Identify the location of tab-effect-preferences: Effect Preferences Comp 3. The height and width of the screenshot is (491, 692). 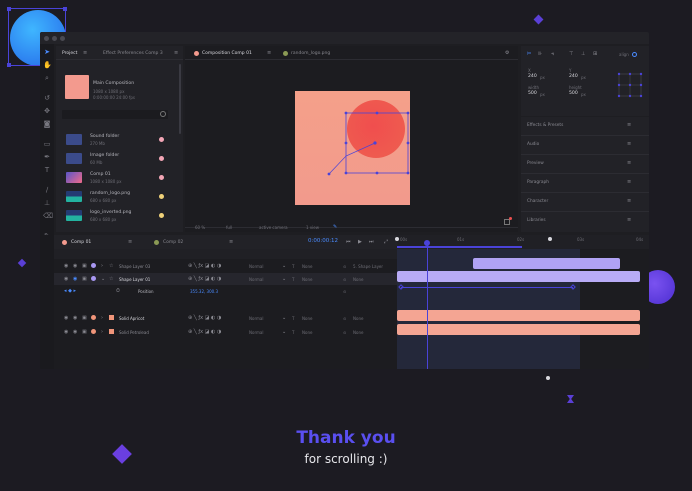
(133, 53).